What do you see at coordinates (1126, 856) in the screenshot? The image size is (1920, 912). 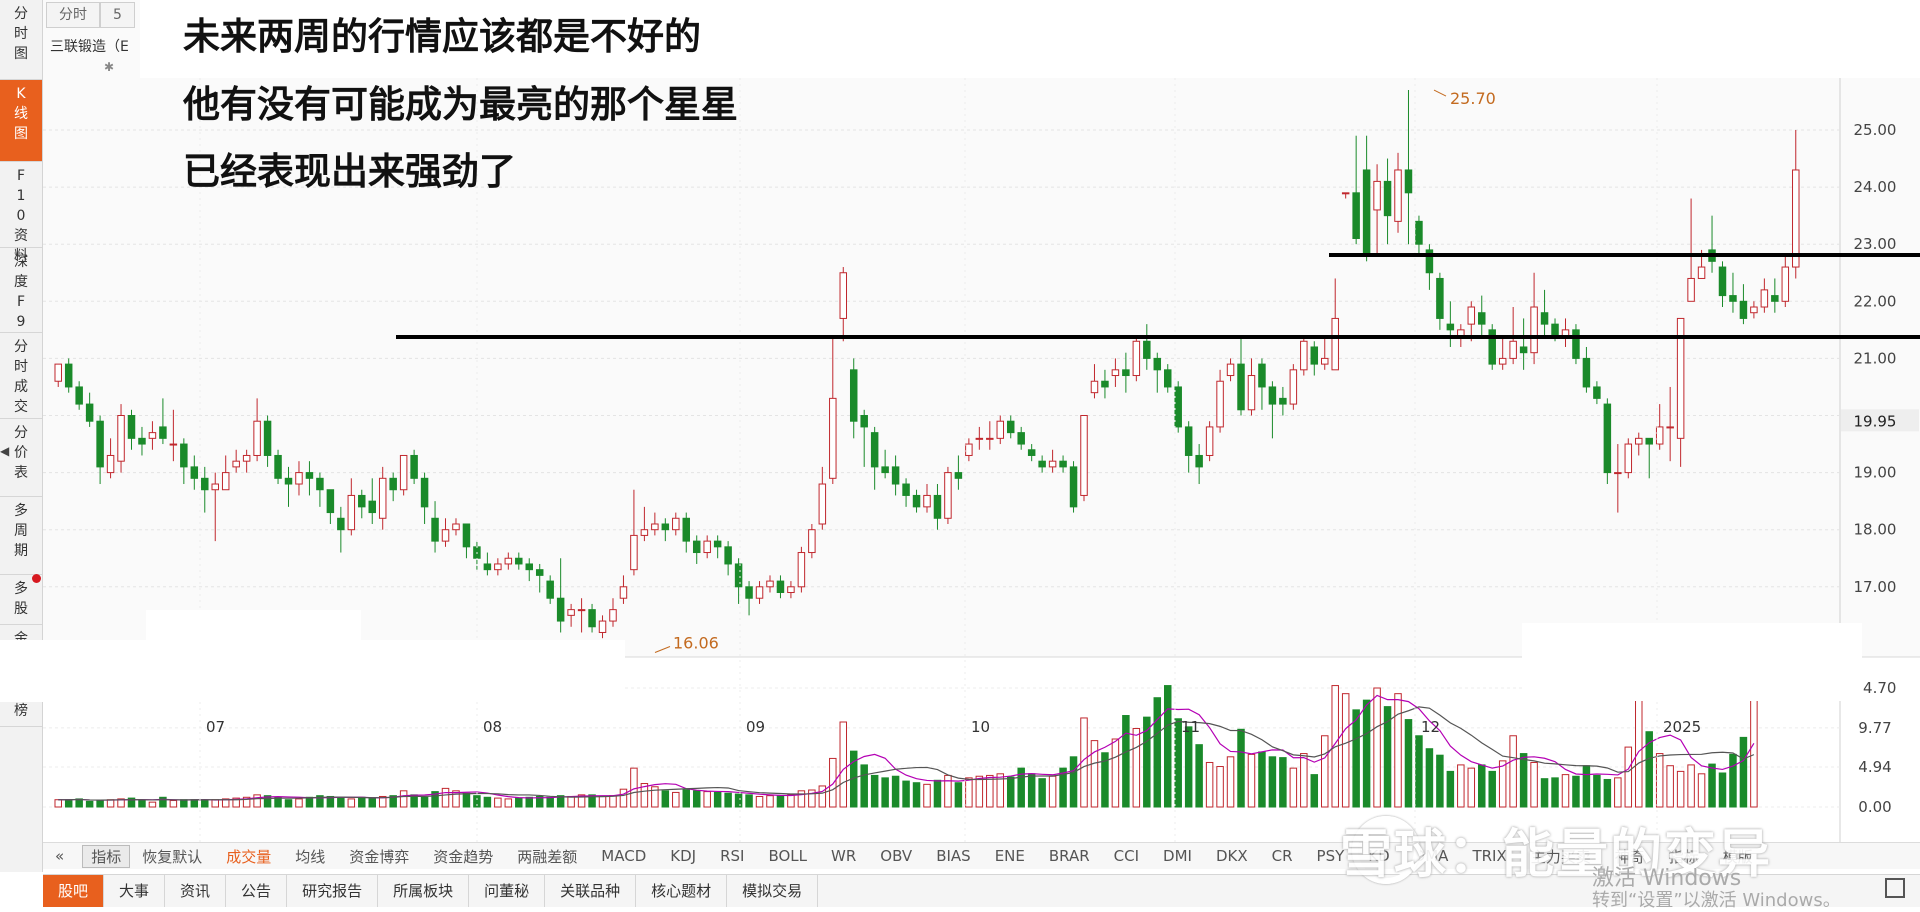 I see `indicator-tab: CCI` at bounding box center [1126, 856].